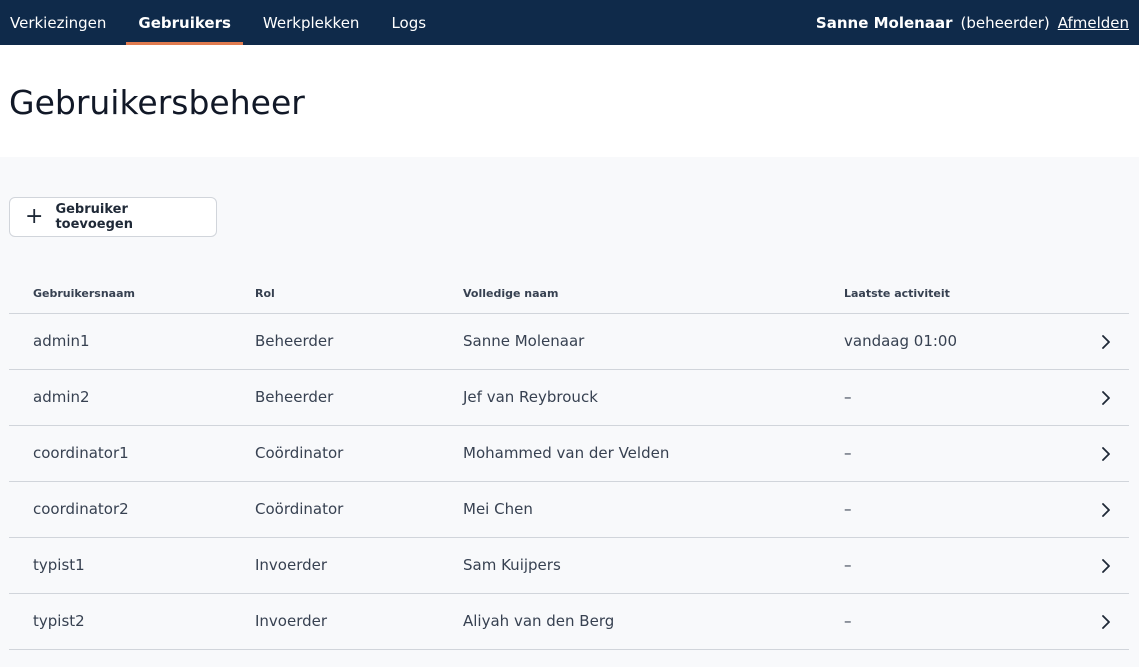 This screenshot has height=667, width=1139. I want to click on plus-icon: +, so click(34, 216).